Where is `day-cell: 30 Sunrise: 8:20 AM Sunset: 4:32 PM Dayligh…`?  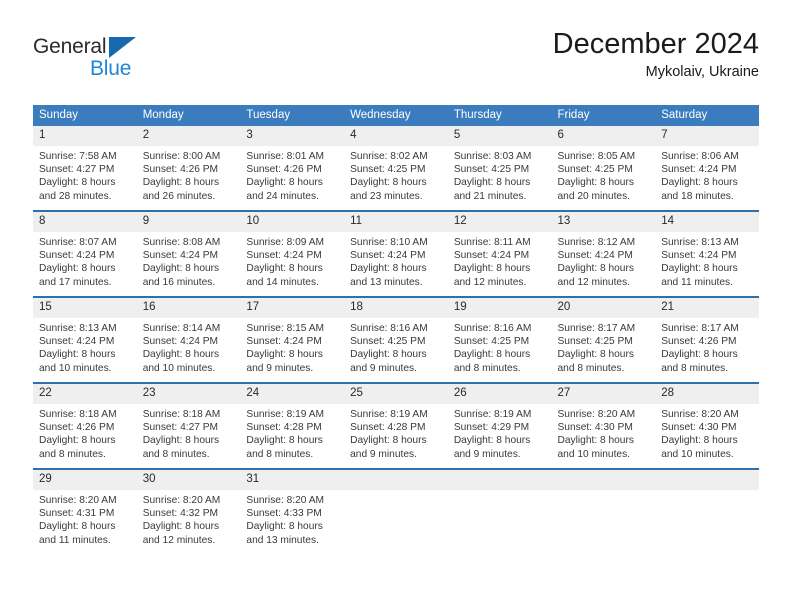 day-cell: 30 Sunrise: 8:20 AM Sunset: 4:32 PM Dayligh… is located at coordinates (188, 512).